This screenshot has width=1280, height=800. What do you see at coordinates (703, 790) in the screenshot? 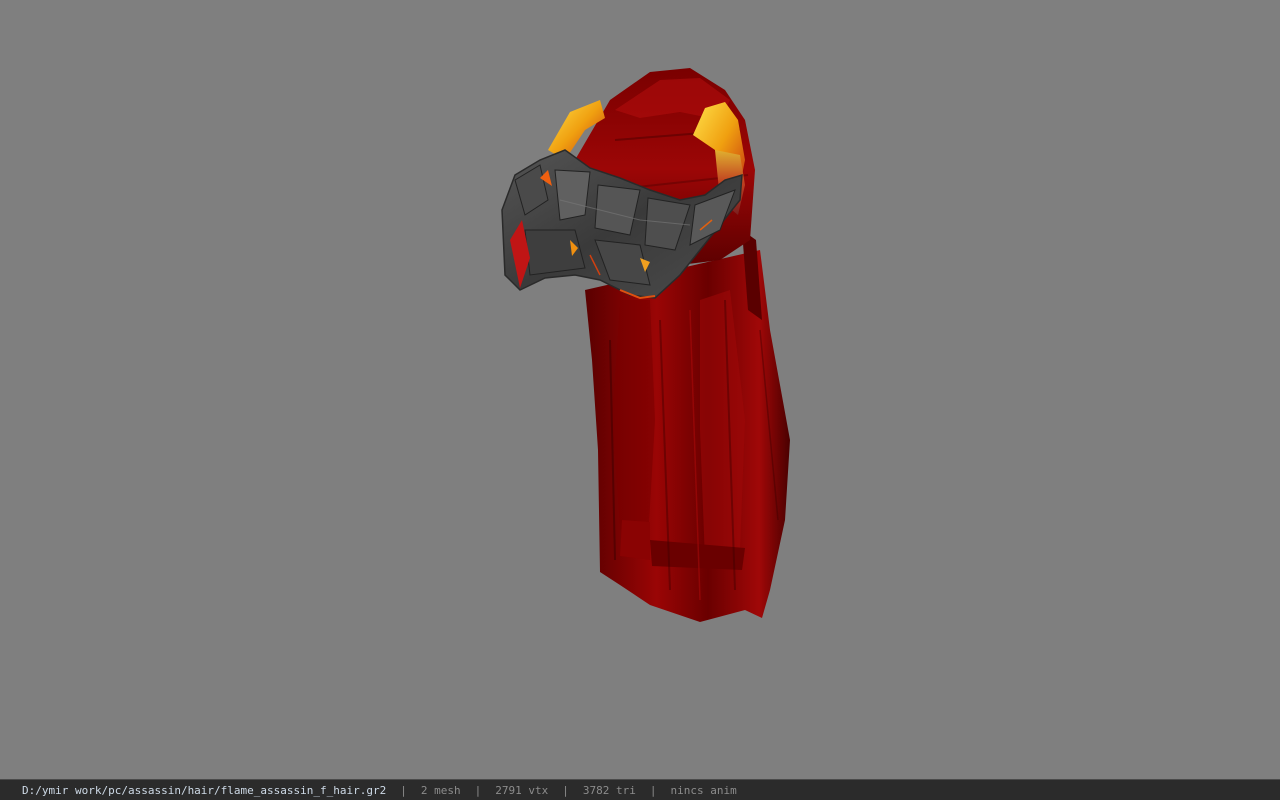
I see `animation-status-label: nincs anim` at bounding box center [703, 790].